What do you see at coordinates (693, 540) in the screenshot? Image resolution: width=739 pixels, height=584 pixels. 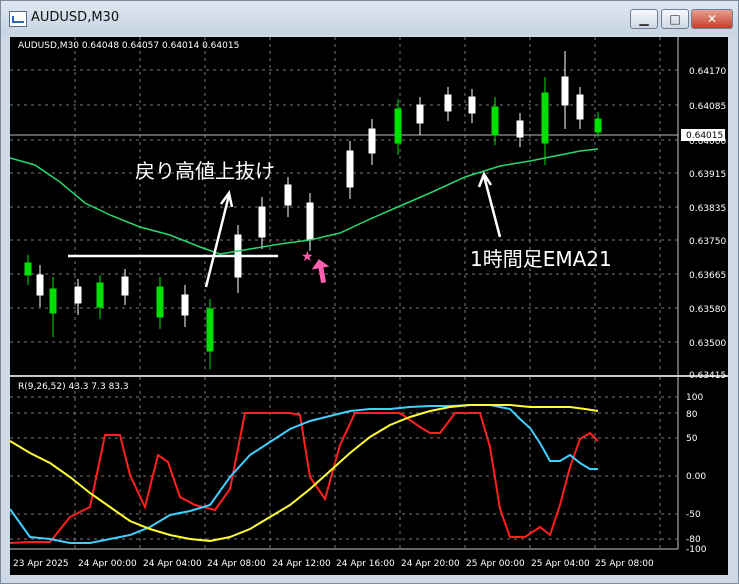 I see `svg-text: -80` at bounding box center [693, 540].